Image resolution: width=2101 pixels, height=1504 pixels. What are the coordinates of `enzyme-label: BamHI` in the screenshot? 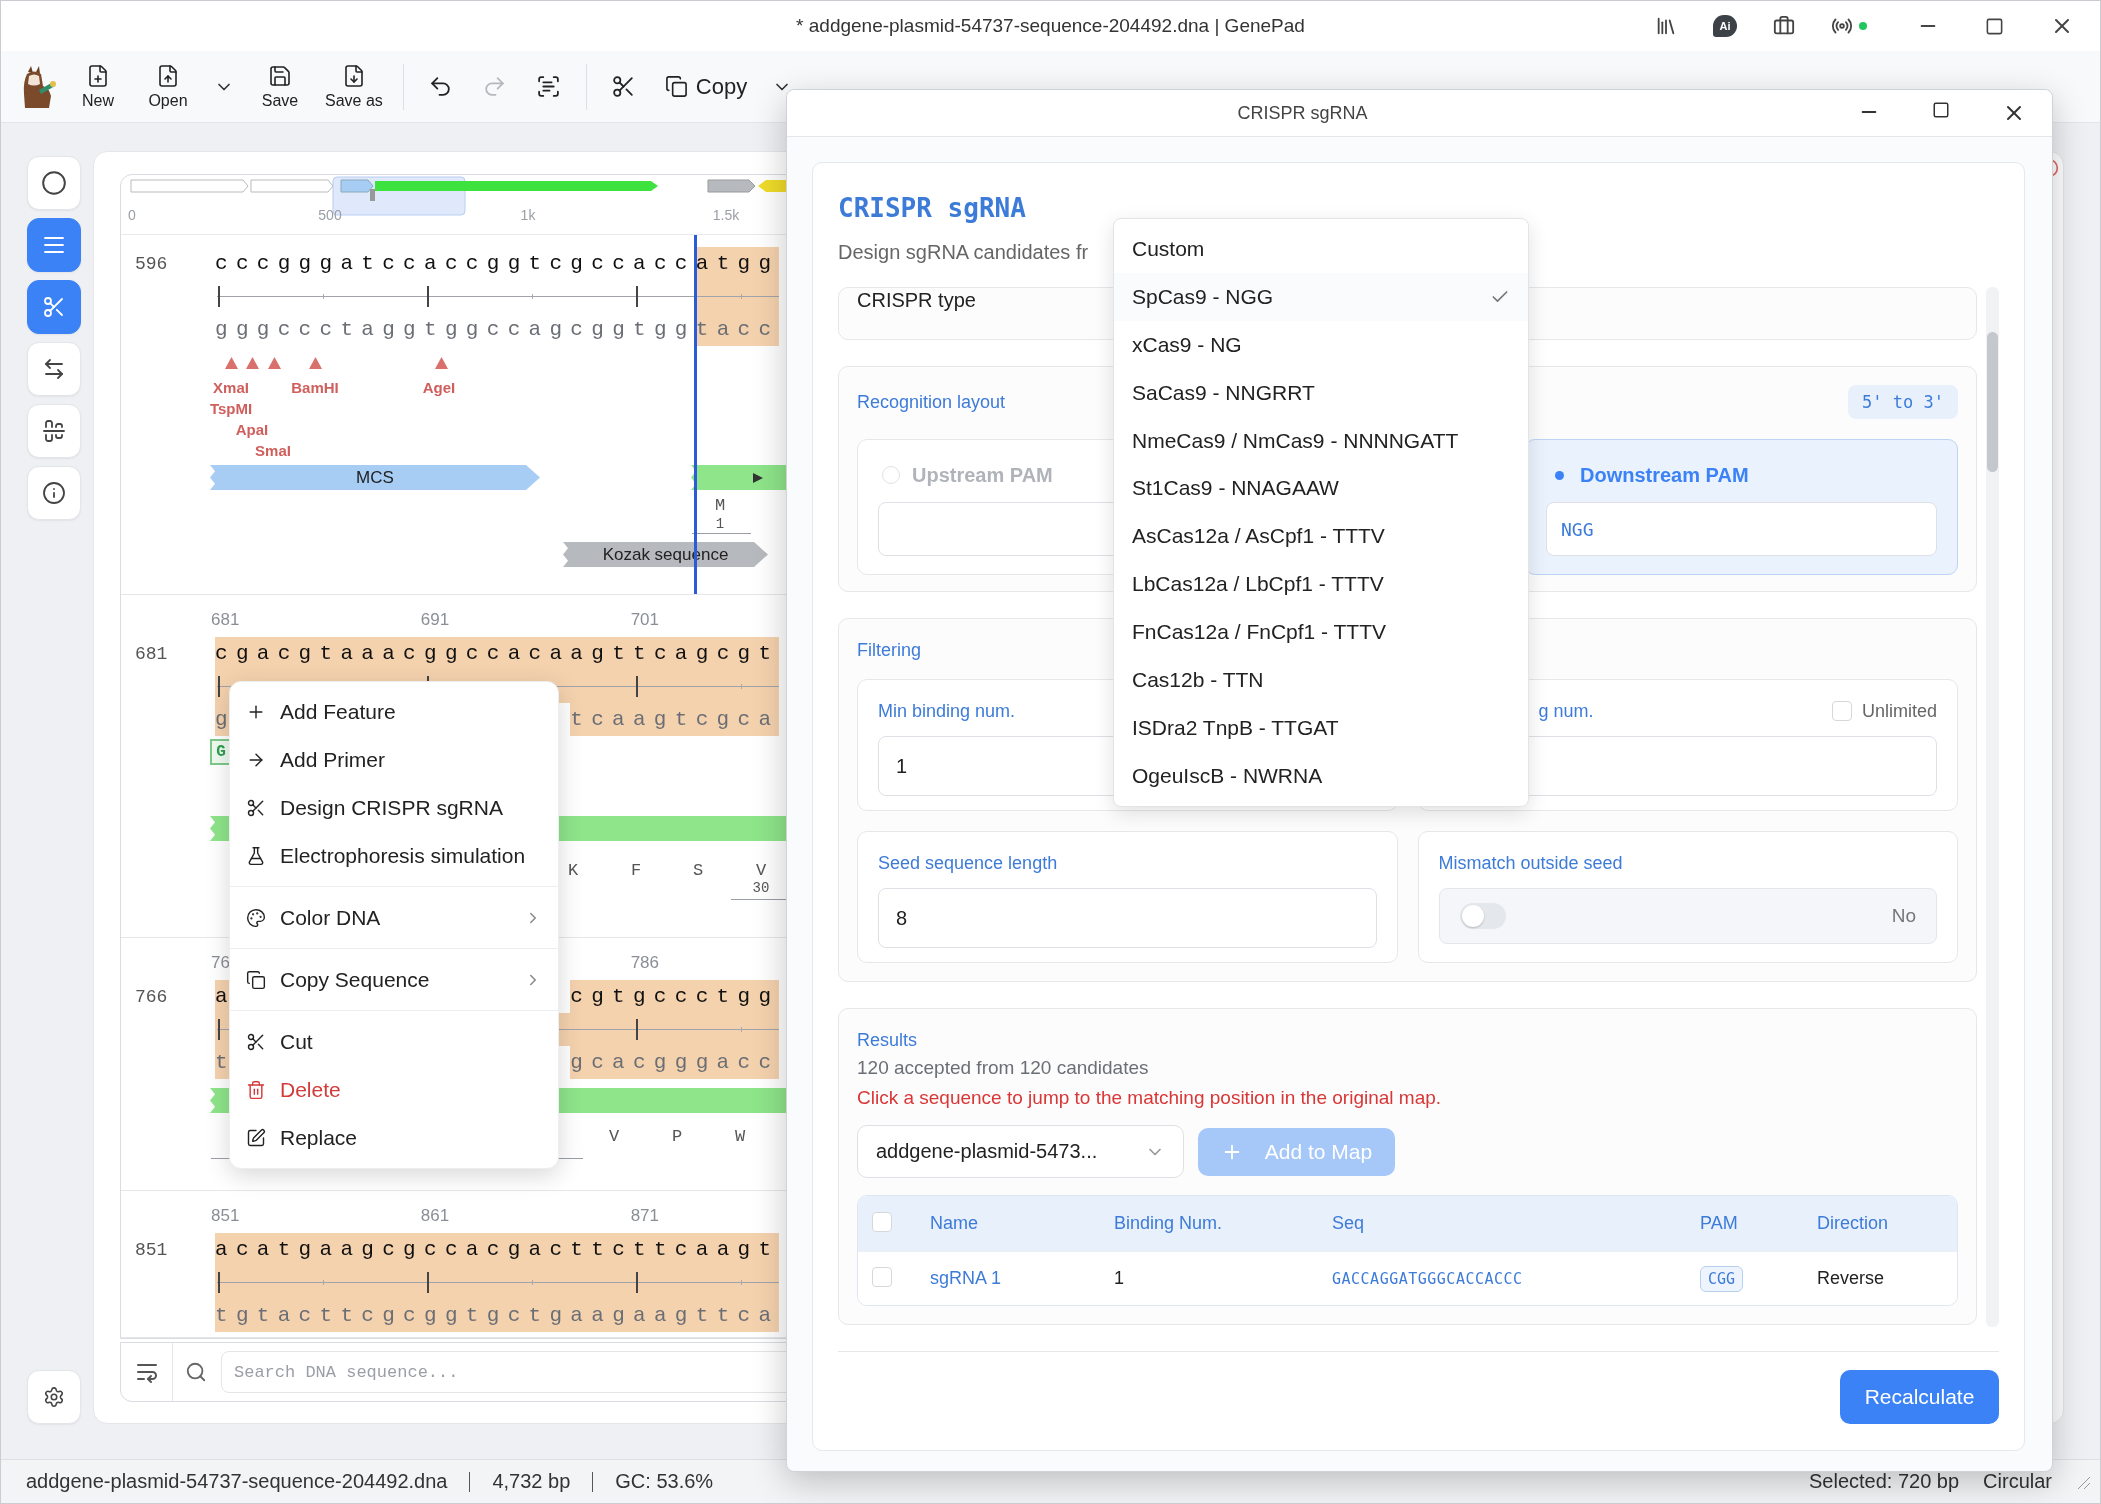 It's located at (315, 388).